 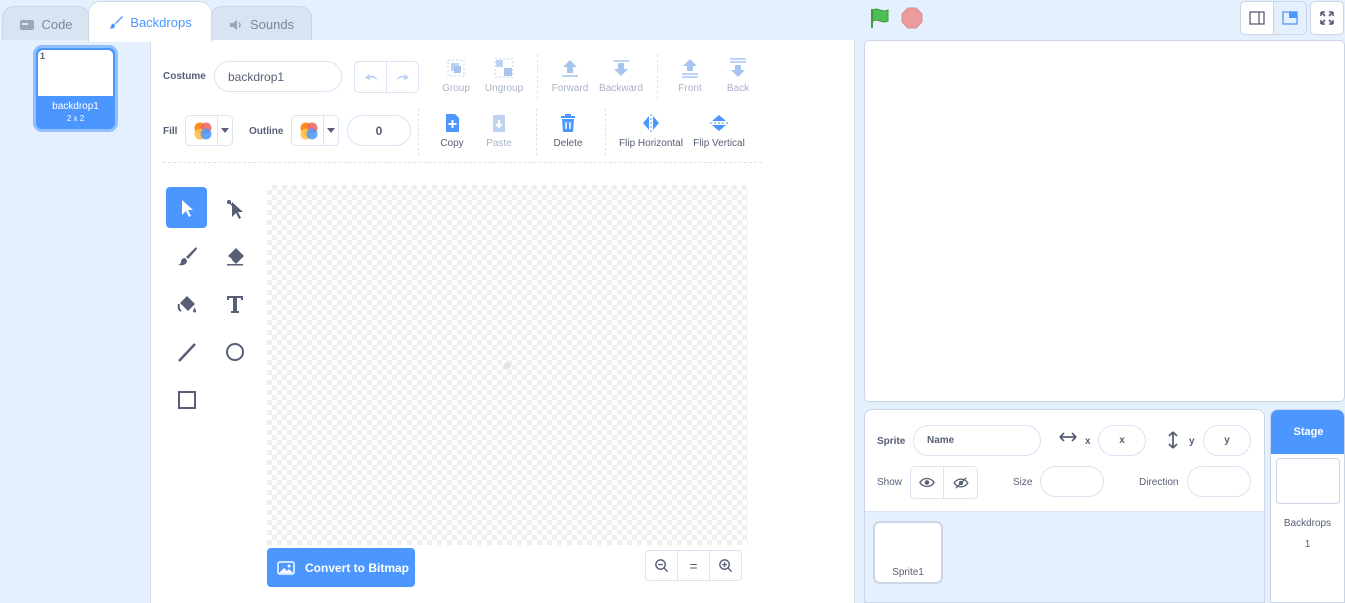 I want to click on outline-width-value: 0, so click(x=379, y=130).